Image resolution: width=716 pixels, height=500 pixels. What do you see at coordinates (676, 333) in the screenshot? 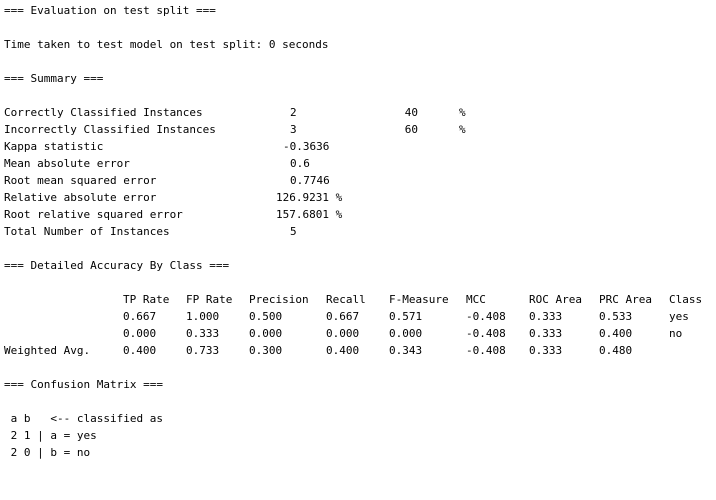
I see `table-cell: no` at bounding box center [676, 333].